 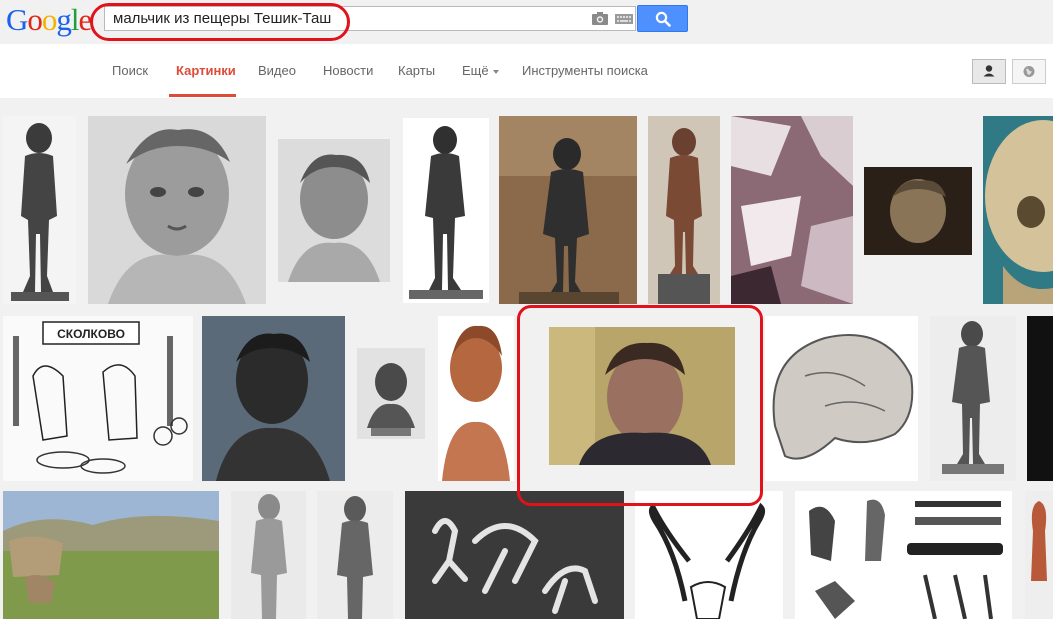 What do you see at coordinates (75, 19) in the screenshot?
I see `logo-letter: l` at bounding box center [75, 19].